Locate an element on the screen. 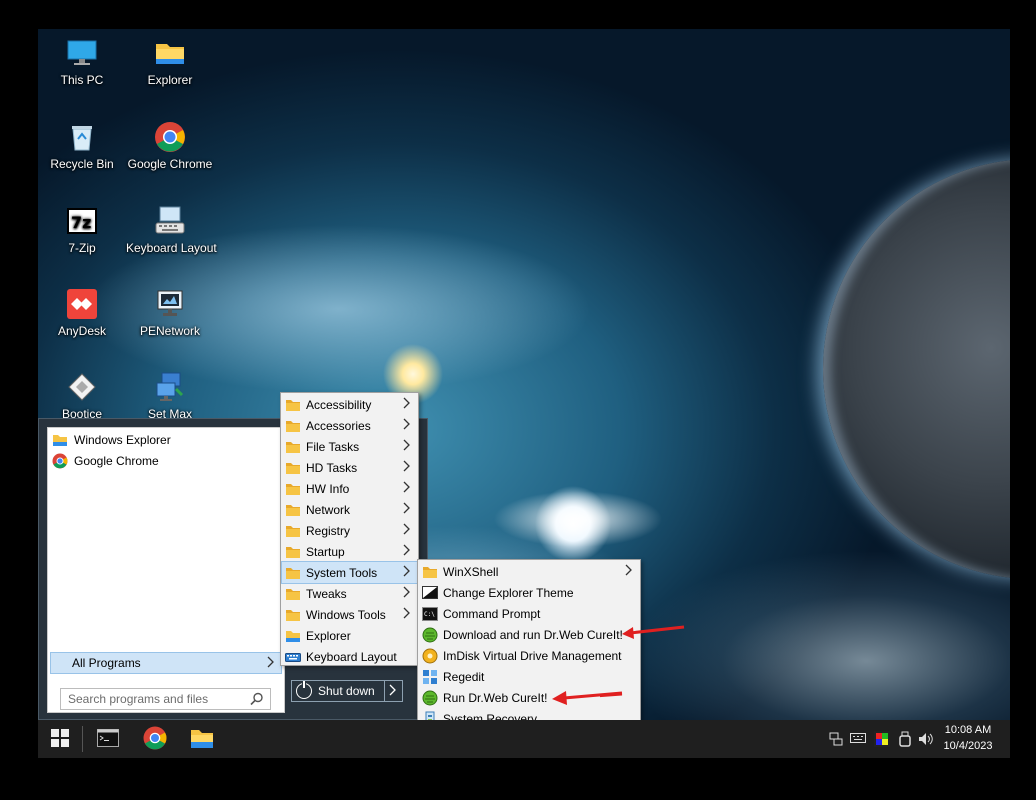 Image resolution: width=1036 pixels, height=800 pixels. programs-menu-item-label: Accessibility is located at coordinates (339, 404).